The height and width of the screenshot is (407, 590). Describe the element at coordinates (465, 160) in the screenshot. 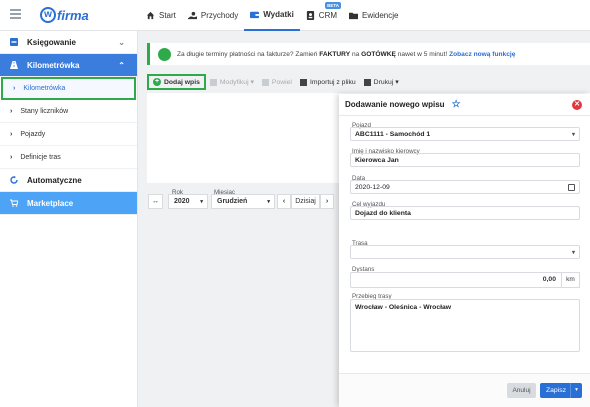

I see `driver-field: Kierowca Jan` at that location.